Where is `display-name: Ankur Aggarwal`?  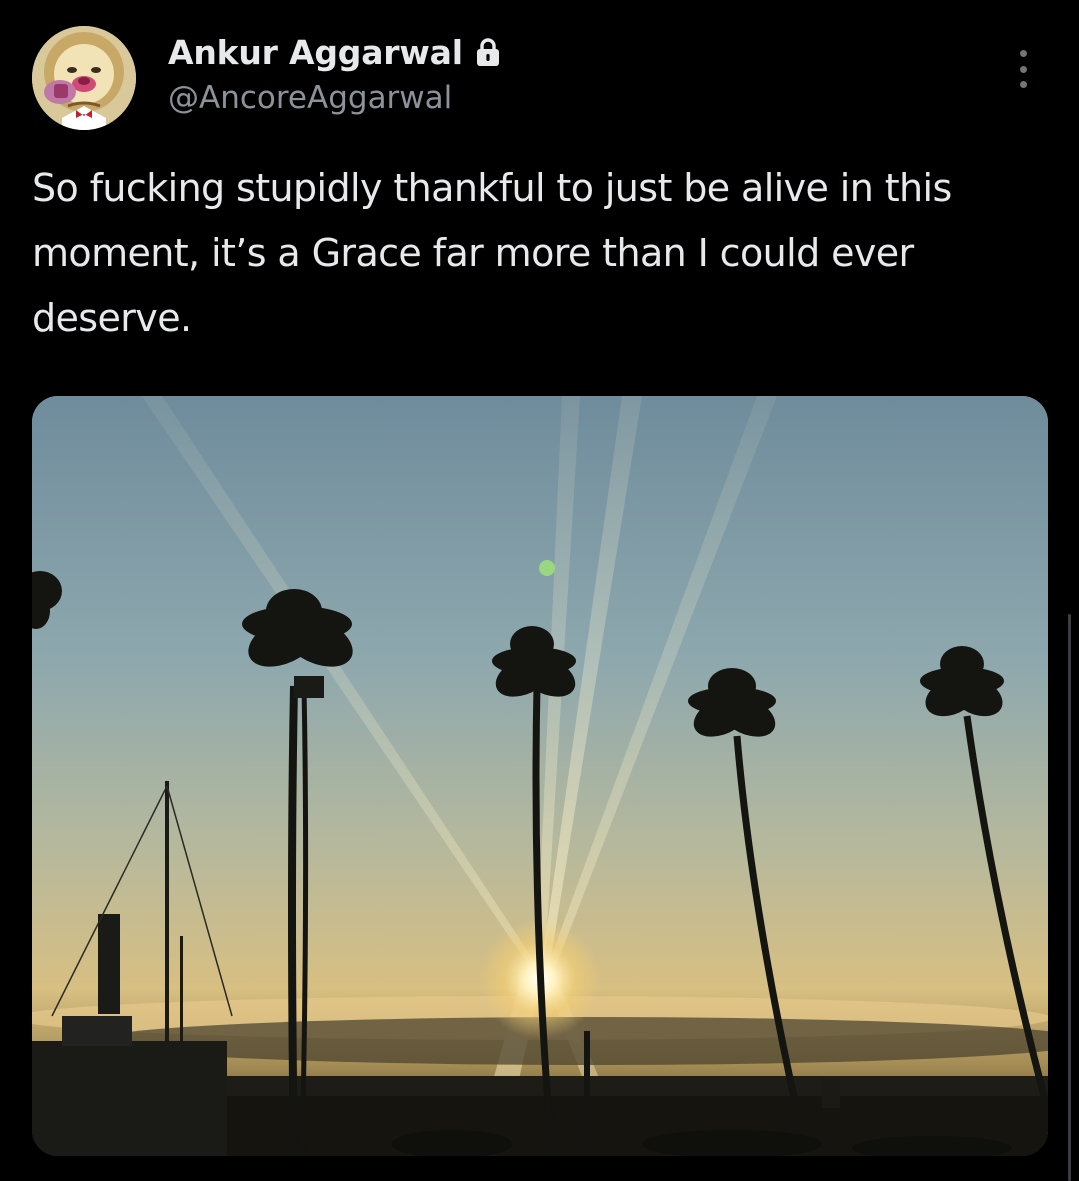 display-name: Ankur Aggarwal is located at coordinates (315, 52).